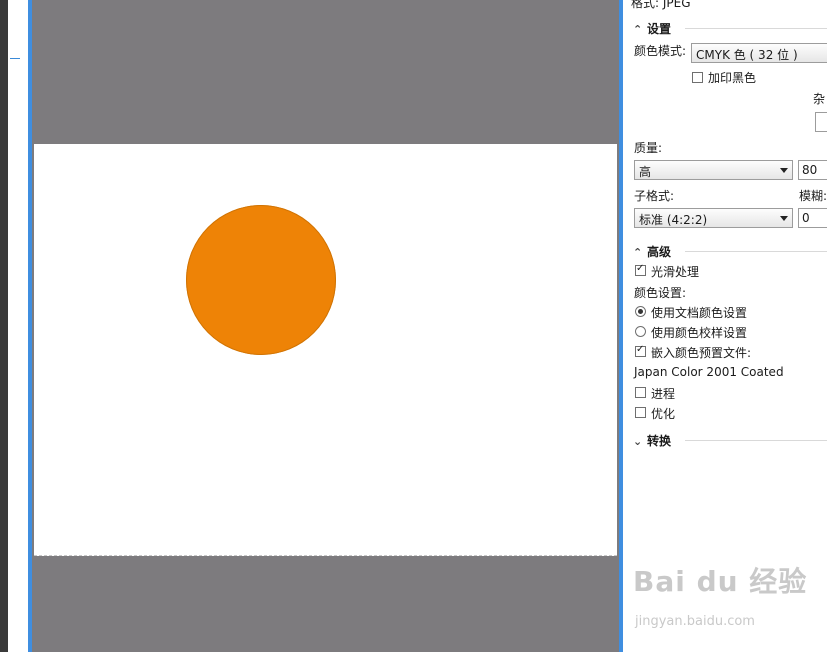 Image resolution: width=827 pixels, height=652 pixels. I want to click on quality-number-input: 80, so click(812, 170).